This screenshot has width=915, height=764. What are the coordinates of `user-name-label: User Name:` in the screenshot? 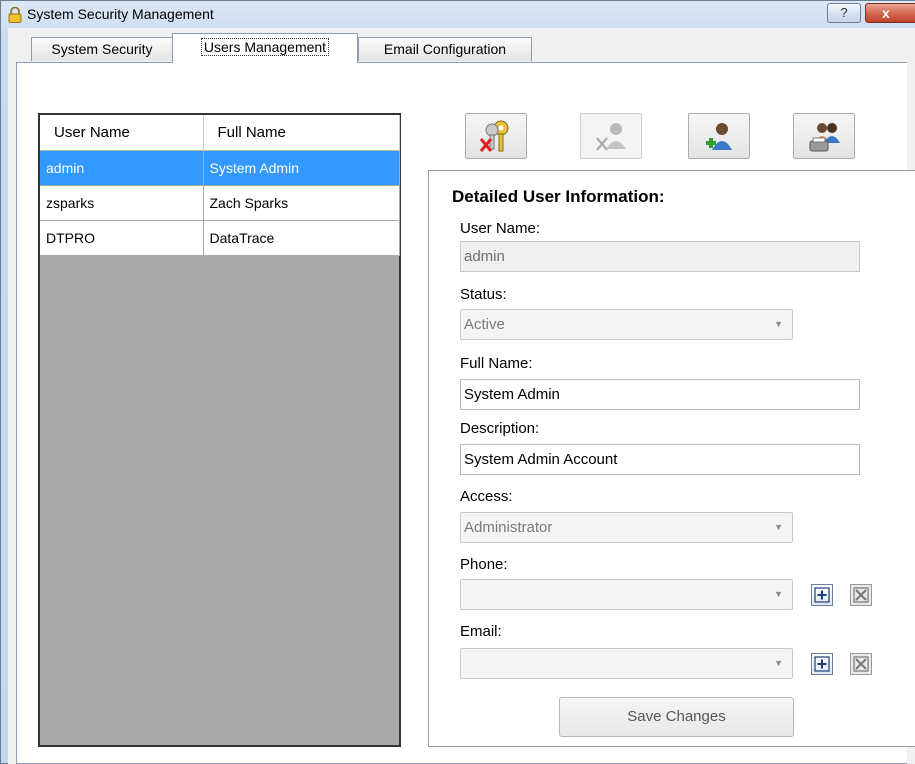 It's located at (500, 228).